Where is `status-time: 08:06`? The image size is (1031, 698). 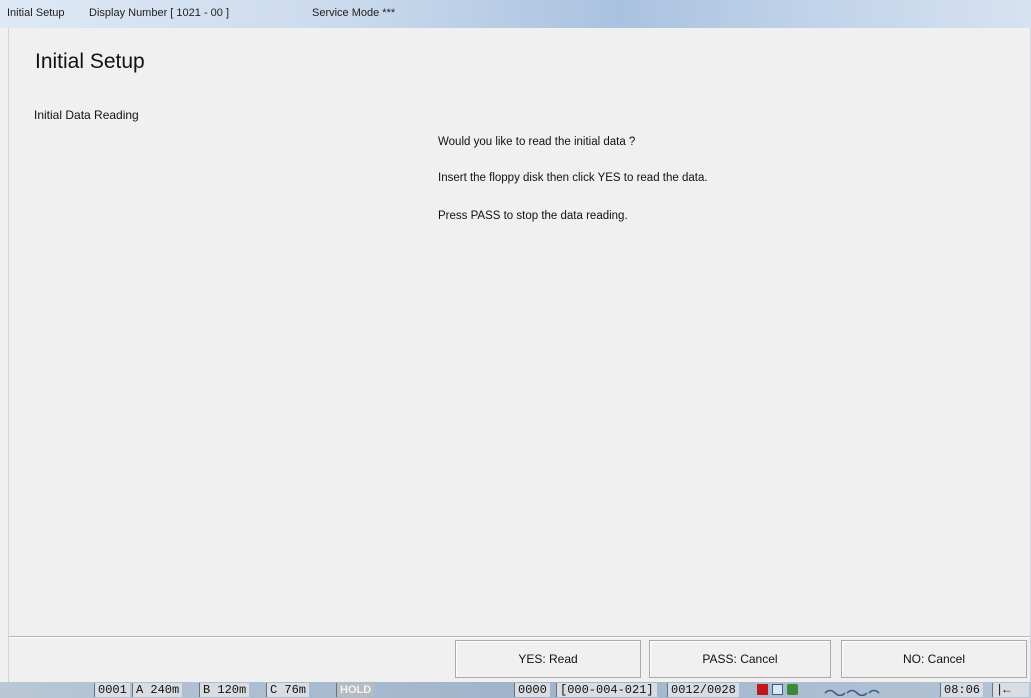 status-time: 08:06 is located at coordinates (962, 690).